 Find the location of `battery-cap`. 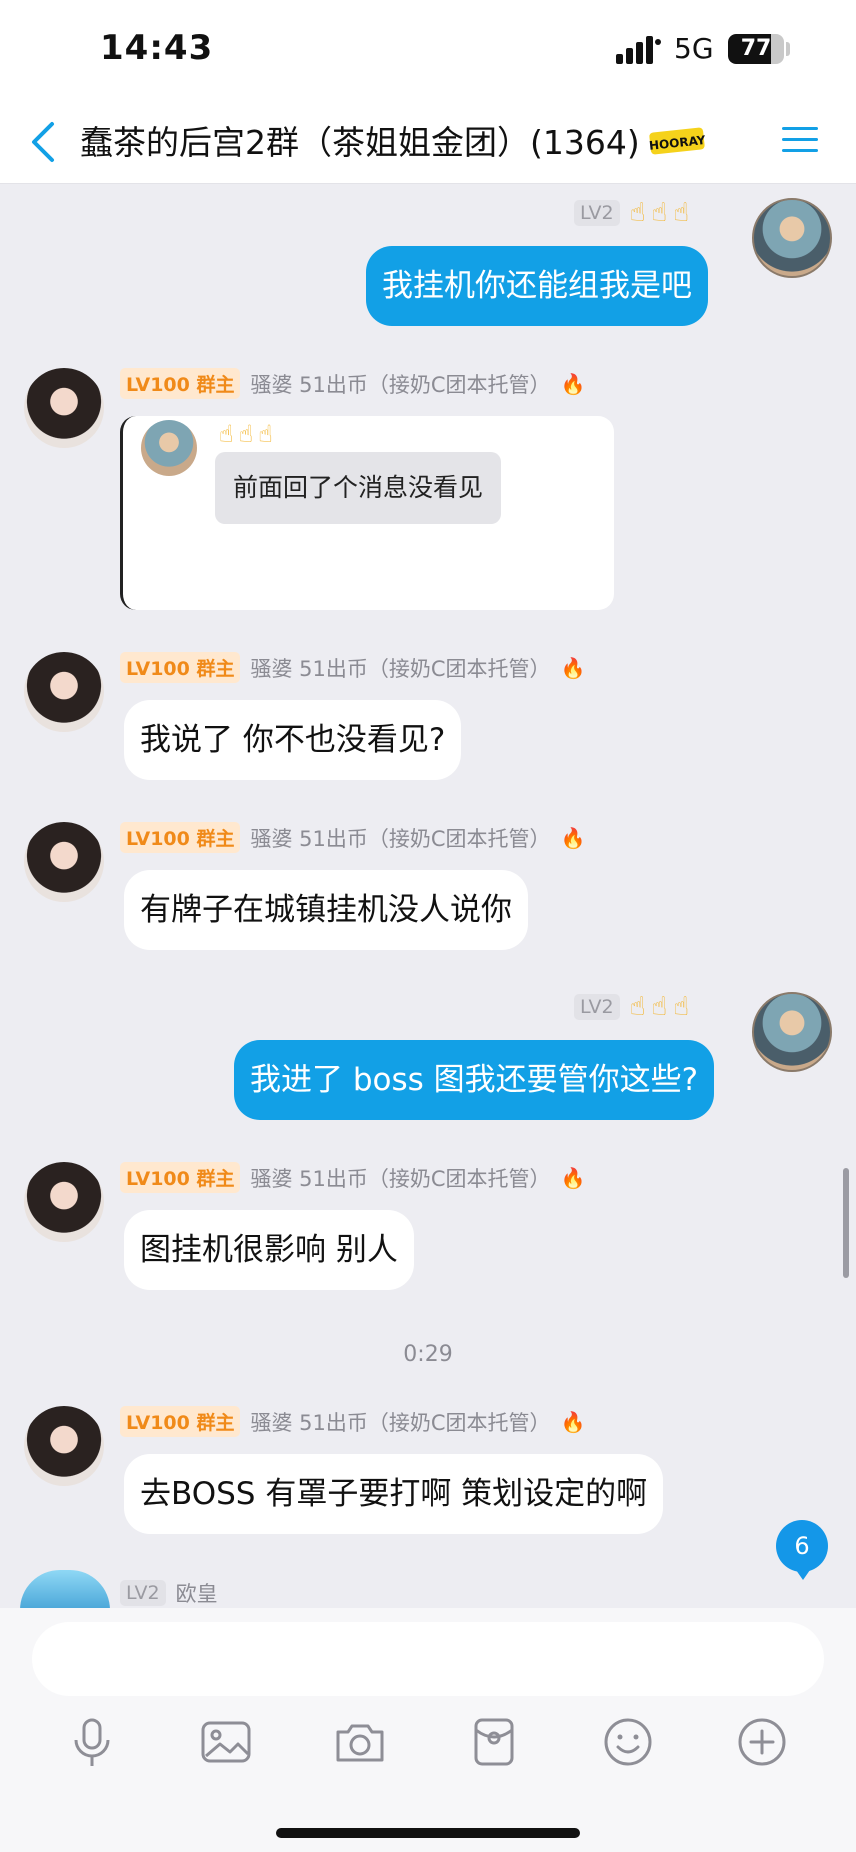

battery-cap is located at coordinates (788, 49).